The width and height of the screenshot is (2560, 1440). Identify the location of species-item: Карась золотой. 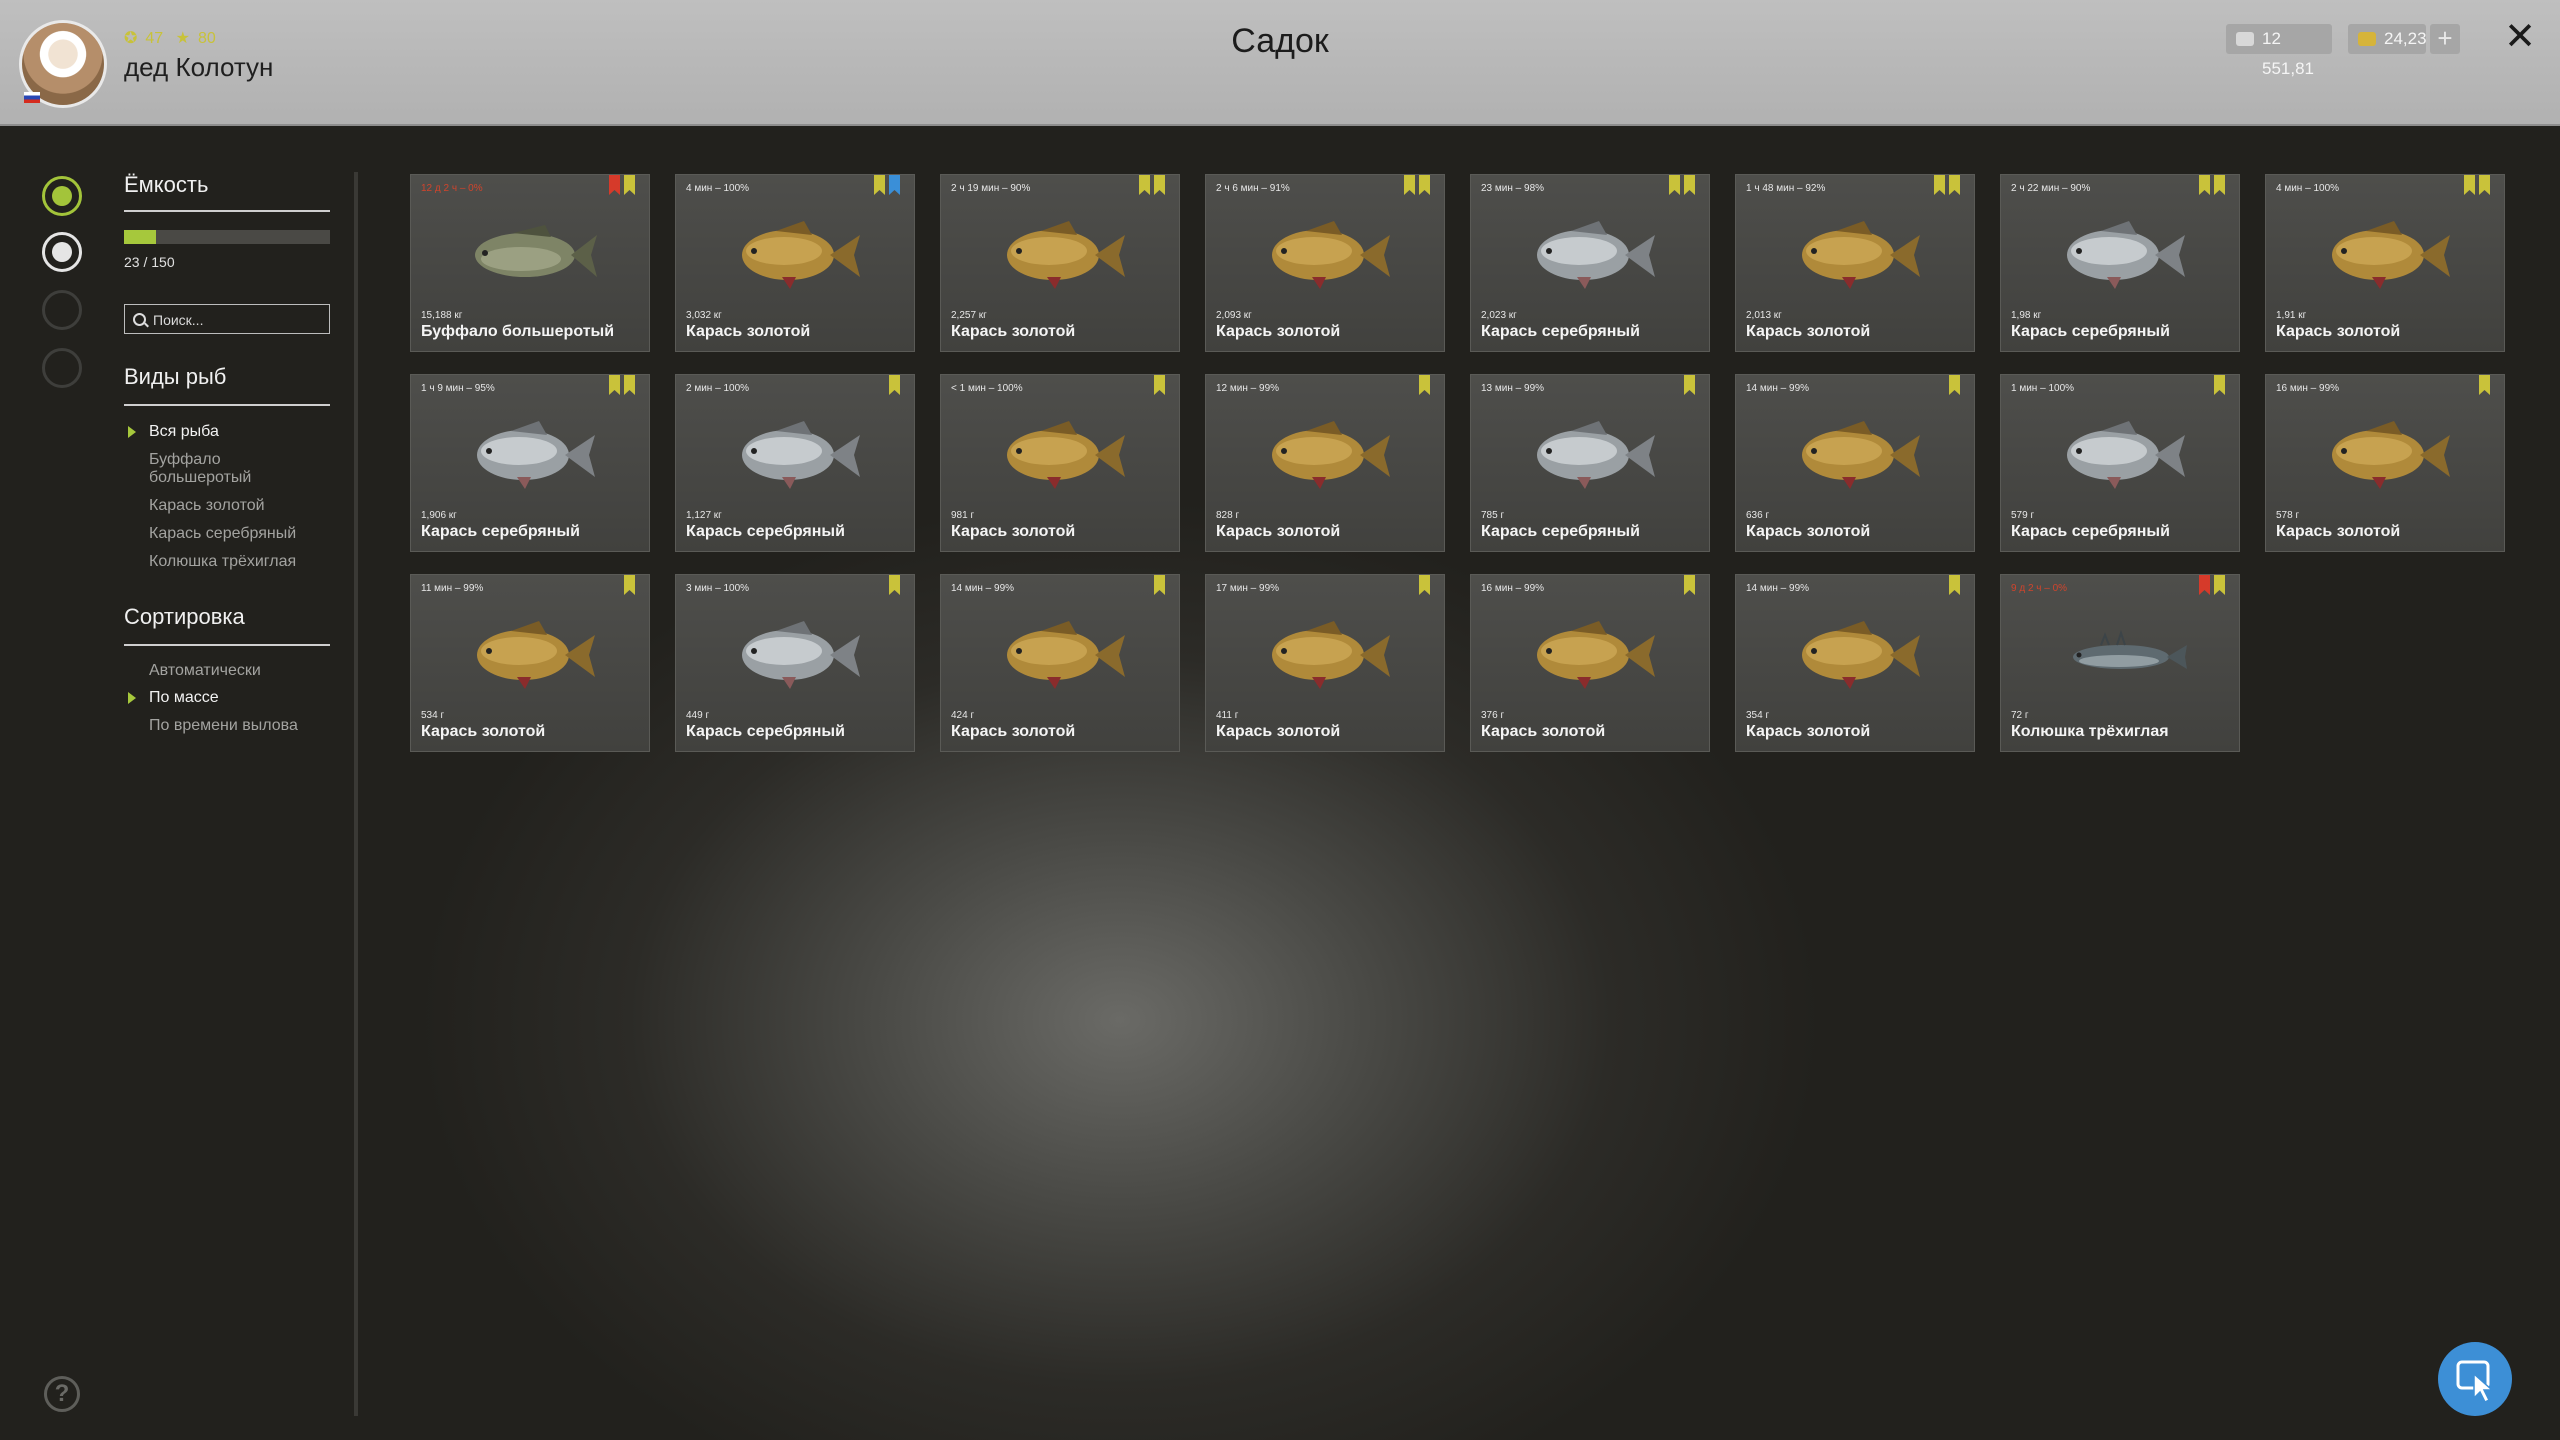
(239, 506).